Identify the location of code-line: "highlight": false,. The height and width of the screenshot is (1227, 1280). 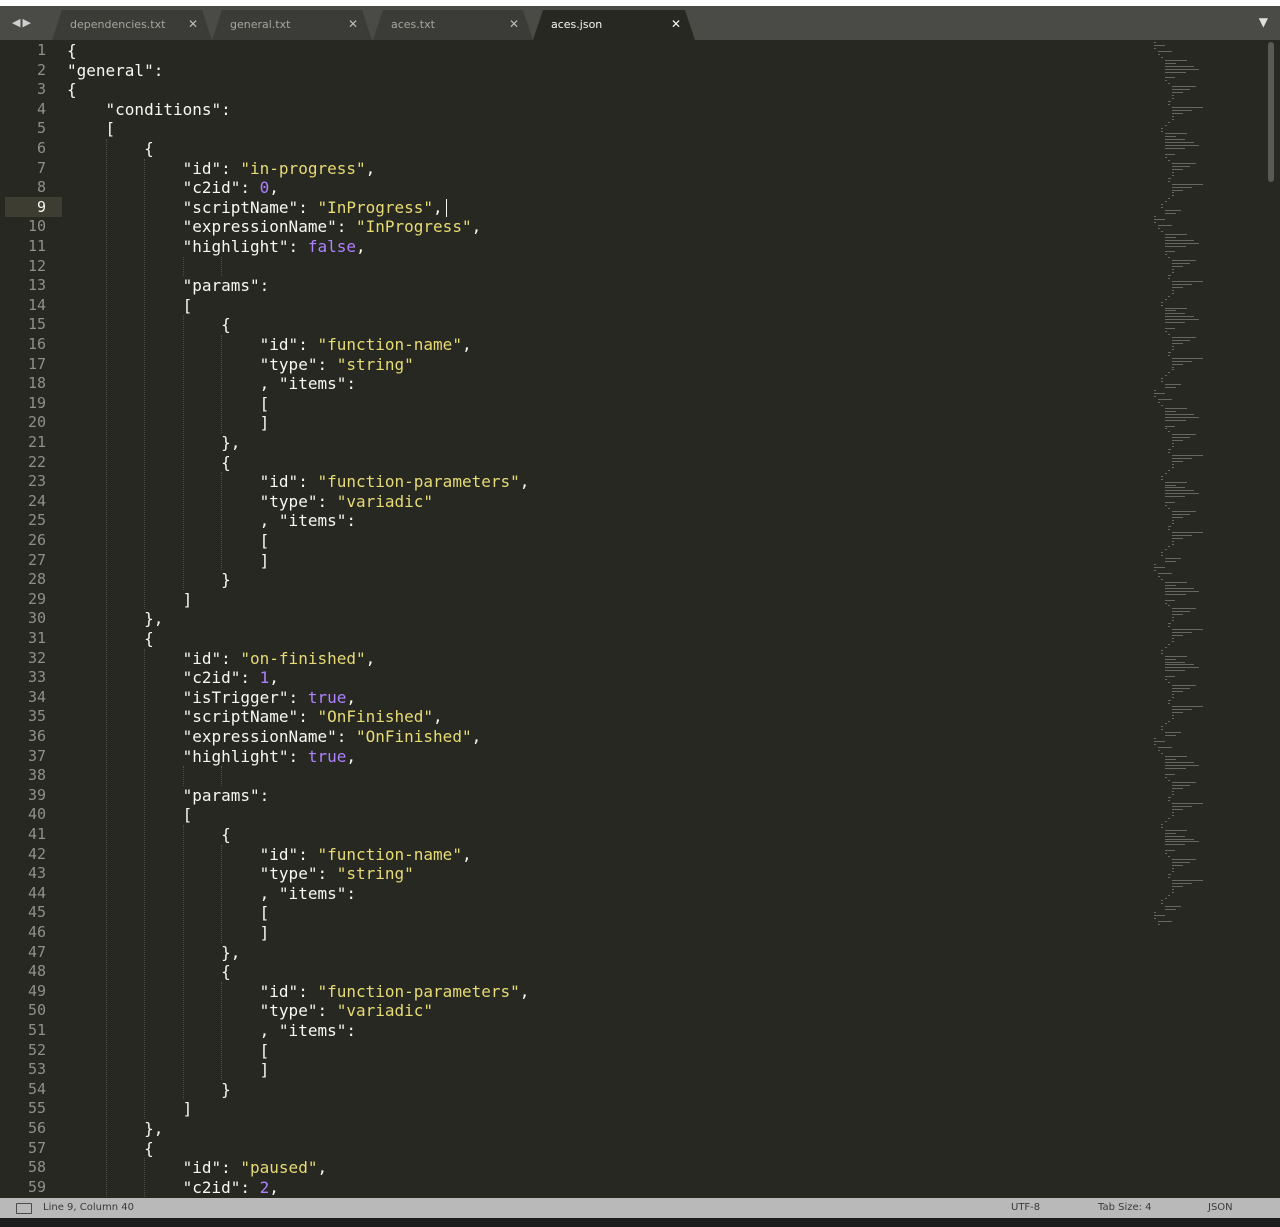
(216, 247).